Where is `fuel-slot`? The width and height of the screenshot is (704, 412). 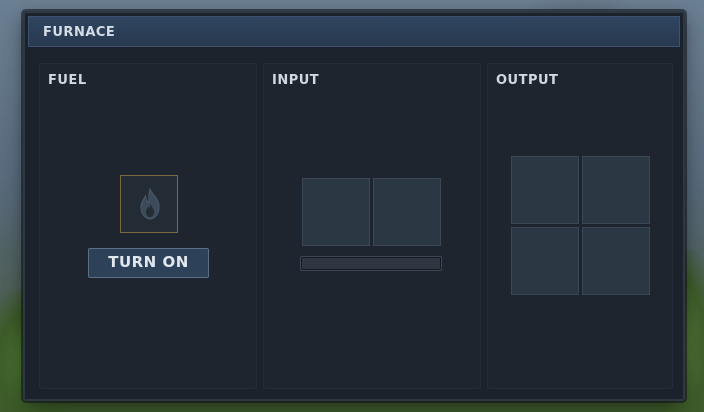
fuel-slot is located at coordinates (149, 204).